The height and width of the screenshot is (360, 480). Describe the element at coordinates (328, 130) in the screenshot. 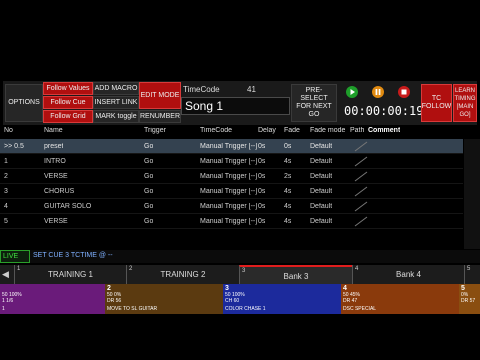

I see `header-fade-mode: Fade mode` at that location.